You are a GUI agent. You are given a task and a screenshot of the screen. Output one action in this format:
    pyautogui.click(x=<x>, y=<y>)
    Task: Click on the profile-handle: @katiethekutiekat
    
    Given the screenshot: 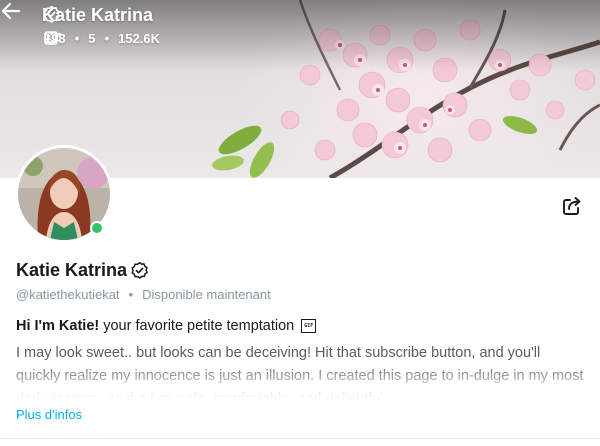 What is the action you would take?
    pyautogui.click(x=68, y=294)
    